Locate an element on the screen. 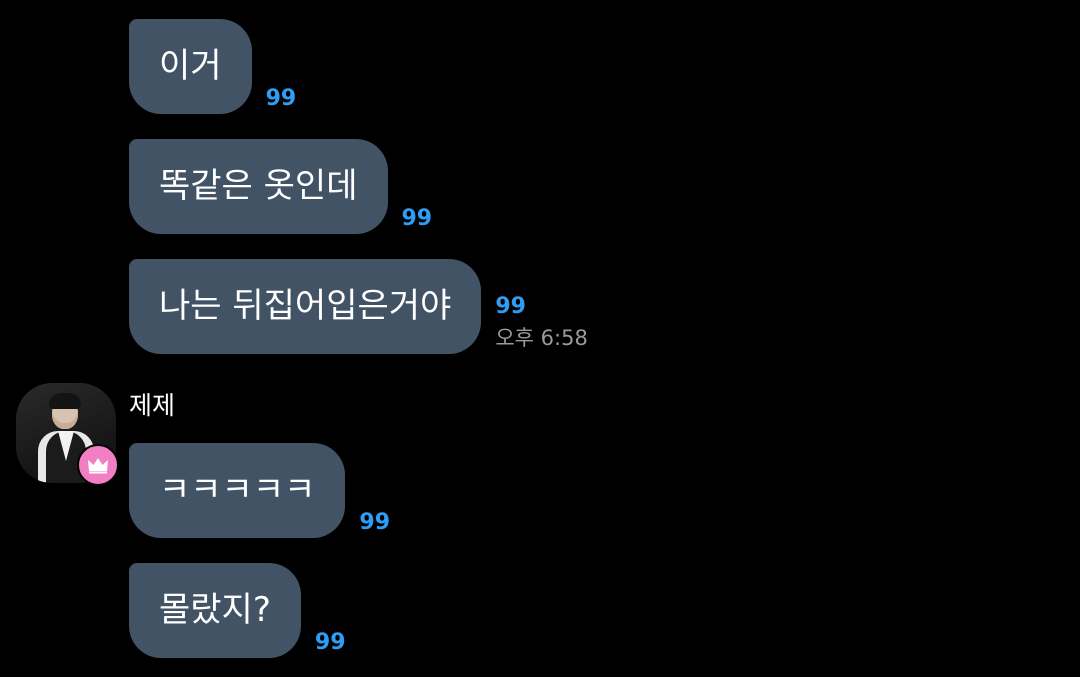 This screenshot has width=1080, height=677. message-row: 이거 99 is located at coordinates (212, 66).